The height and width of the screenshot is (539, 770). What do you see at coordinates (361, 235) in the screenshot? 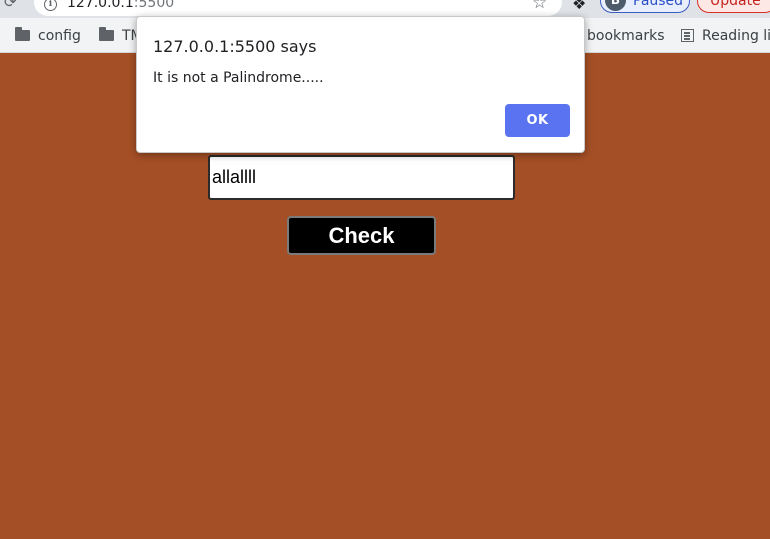
I see `check-button: Check` at bounding box center [361, 235].